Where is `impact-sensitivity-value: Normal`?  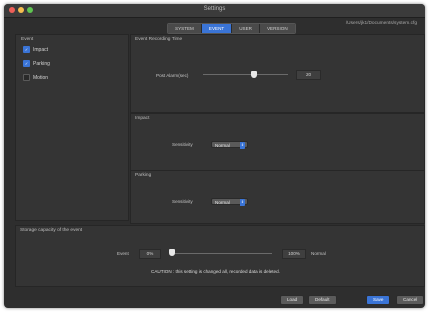
impact-sensitivity-value: Normal is located at coordinates (222, 145).